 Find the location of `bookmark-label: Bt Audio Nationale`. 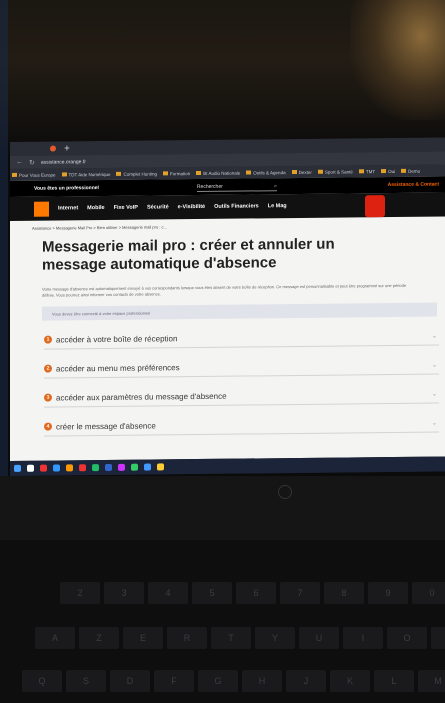

bookmark-label: Bt Audio Nationale is located at coordinates (222, 173).